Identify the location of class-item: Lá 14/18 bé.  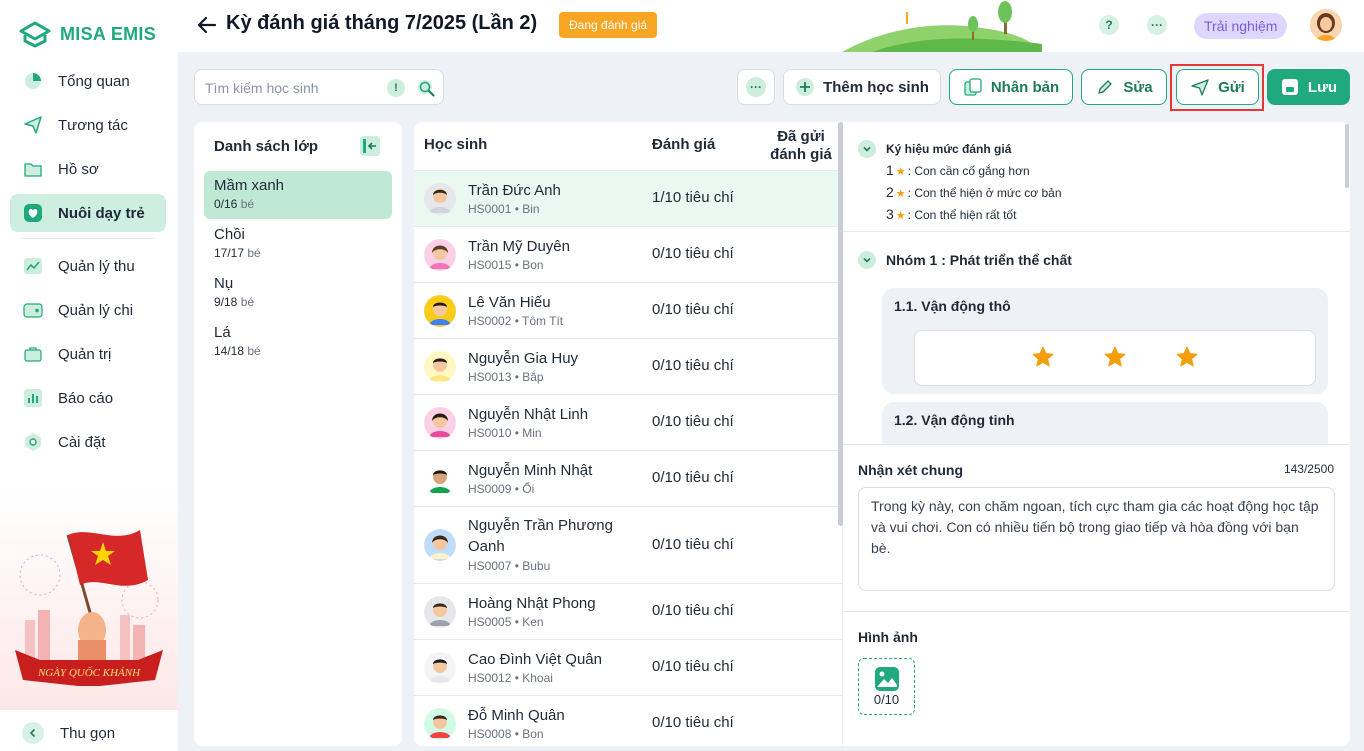
(298, 342).